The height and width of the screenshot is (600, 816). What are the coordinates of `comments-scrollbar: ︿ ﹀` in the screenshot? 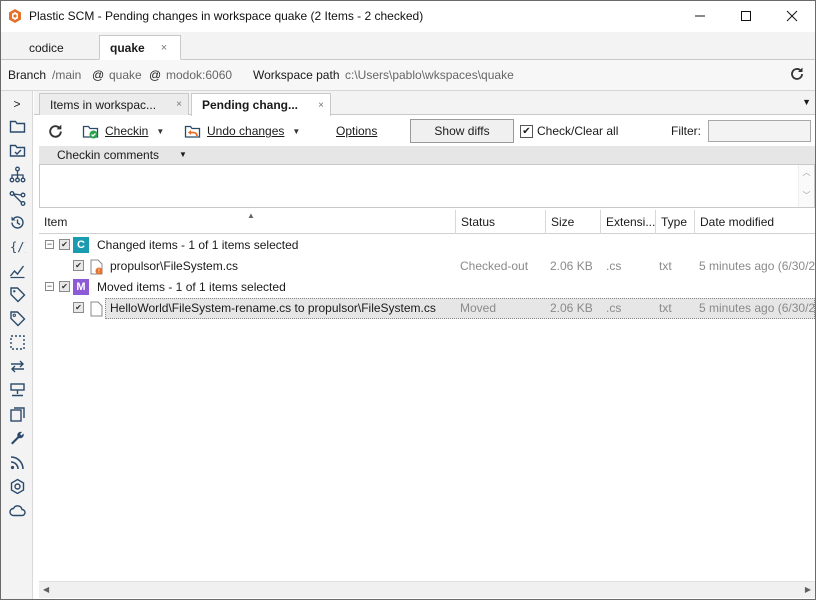 It's located at (806, 186).